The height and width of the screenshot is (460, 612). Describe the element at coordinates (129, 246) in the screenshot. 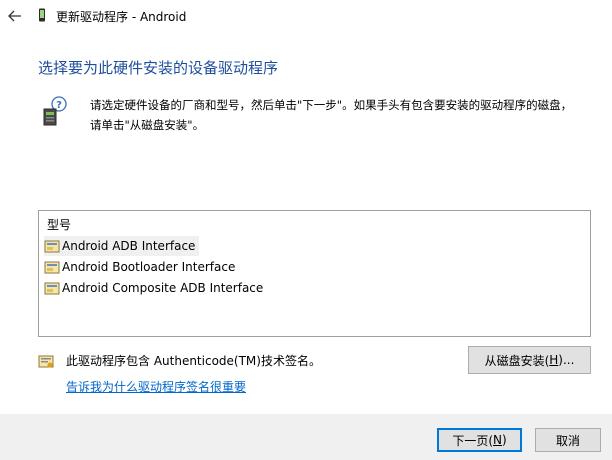

I see `list-item-label: Android ADB Interface` at that location.